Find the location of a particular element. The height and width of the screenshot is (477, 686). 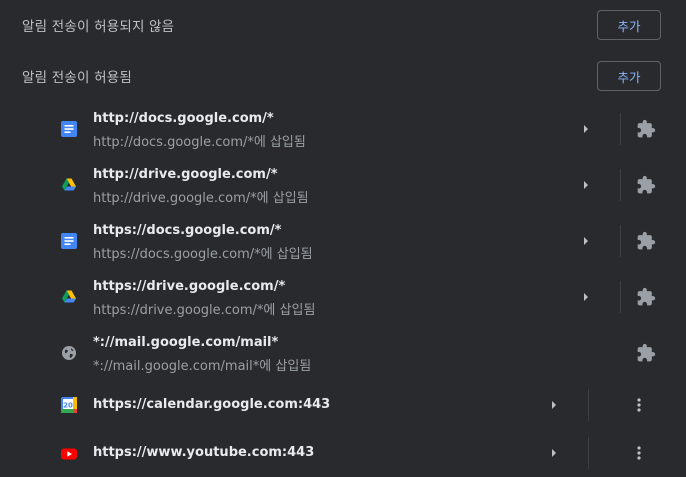

allowed-section-title: 알림 전송이 허용됨 is located at coordinates (77, 78).